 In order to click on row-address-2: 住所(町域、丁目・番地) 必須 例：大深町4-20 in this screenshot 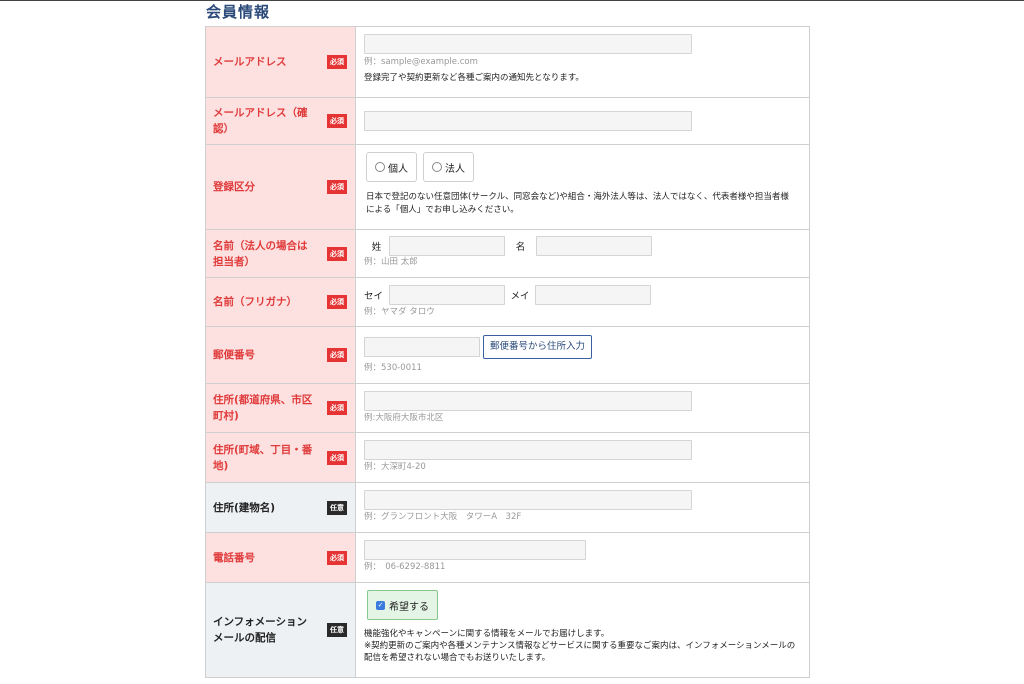, I will do `click(507, 458)`.